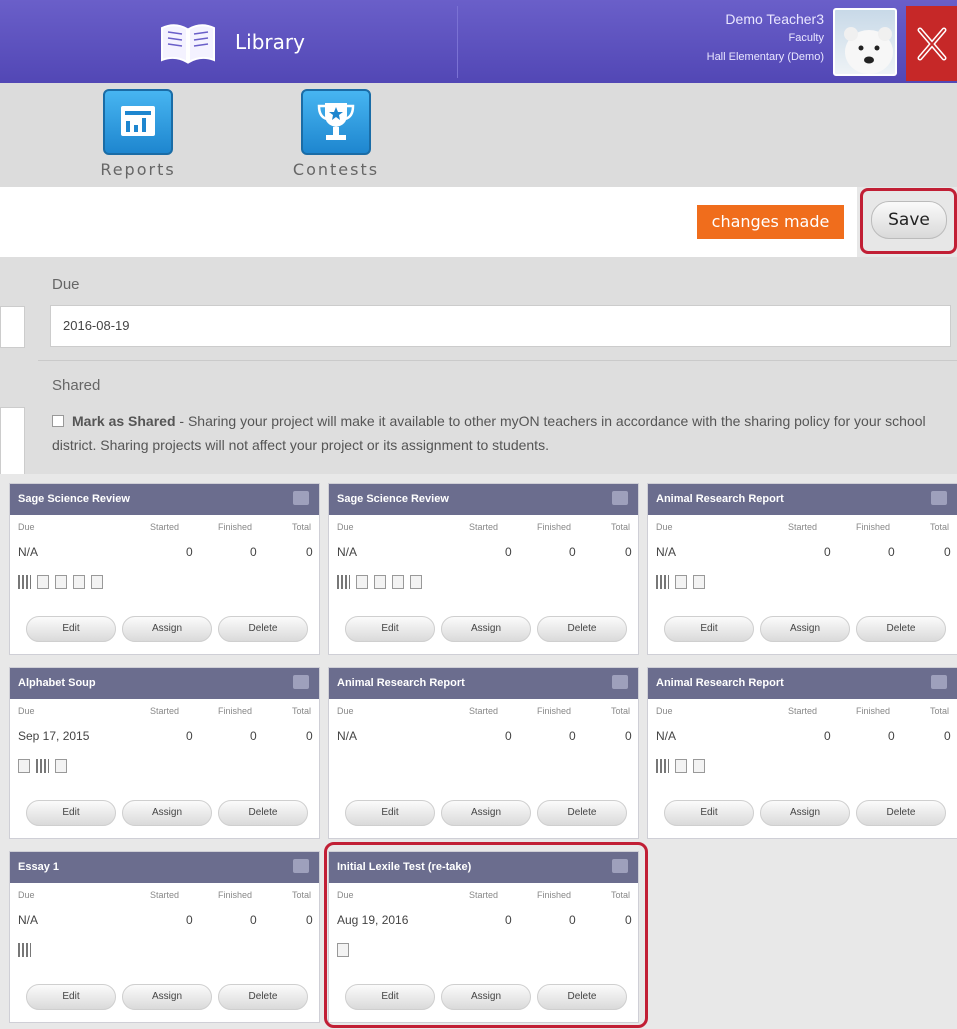  What do you see at coordinates (940, 711) in the screenshot?
I see `col-total: Total` at bounding box center [940, 711].